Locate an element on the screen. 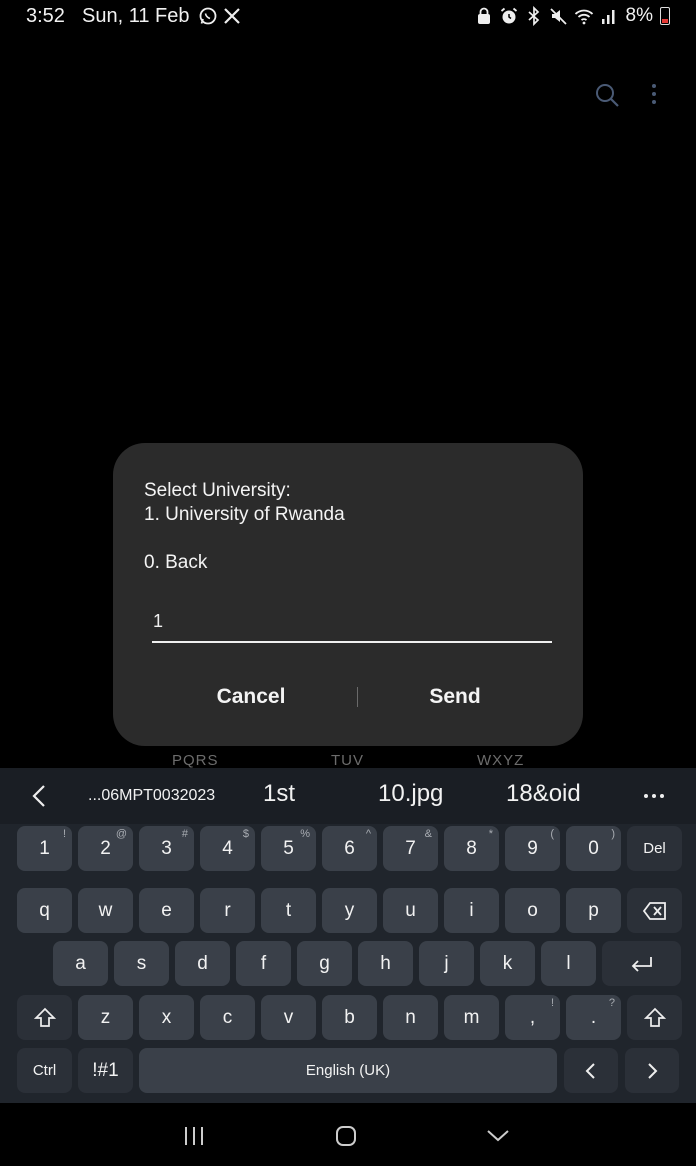 This screenshot has width=696, height=1166. shift-icon is located at coordinates (44, 1018).